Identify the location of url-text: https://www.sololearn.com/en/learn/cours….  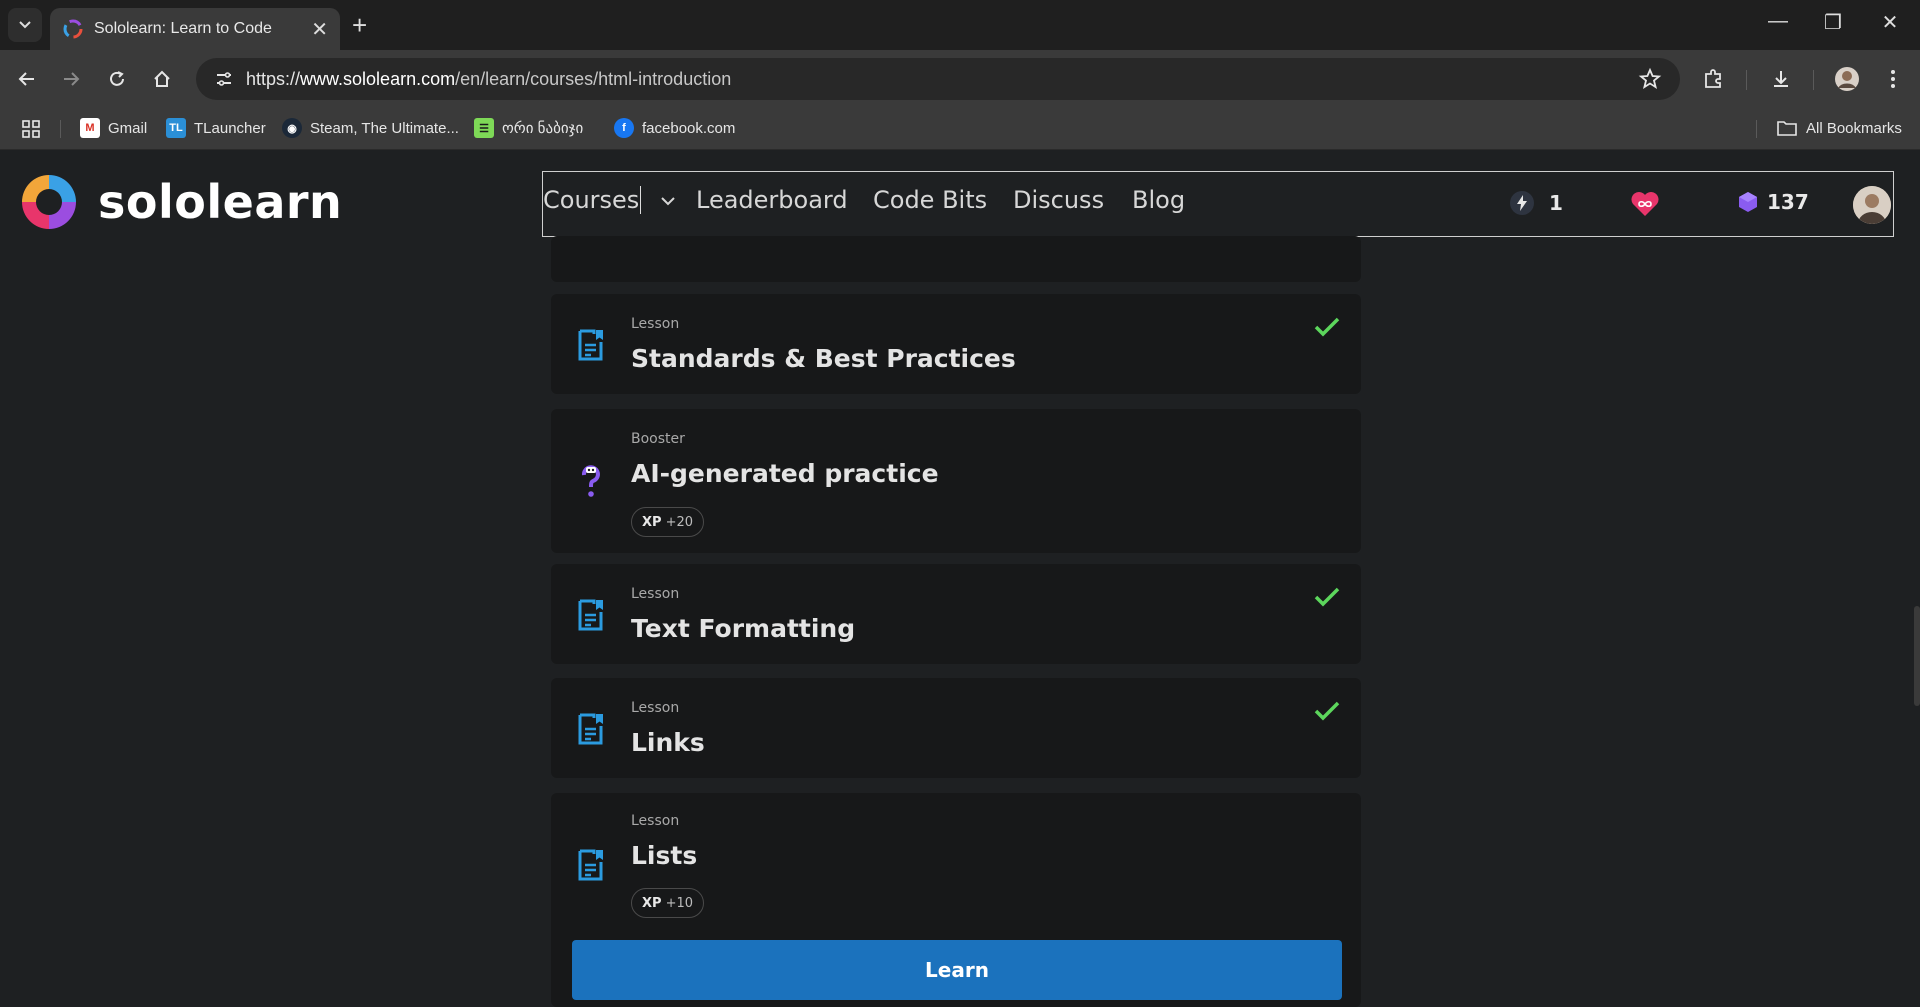
(488, 79).